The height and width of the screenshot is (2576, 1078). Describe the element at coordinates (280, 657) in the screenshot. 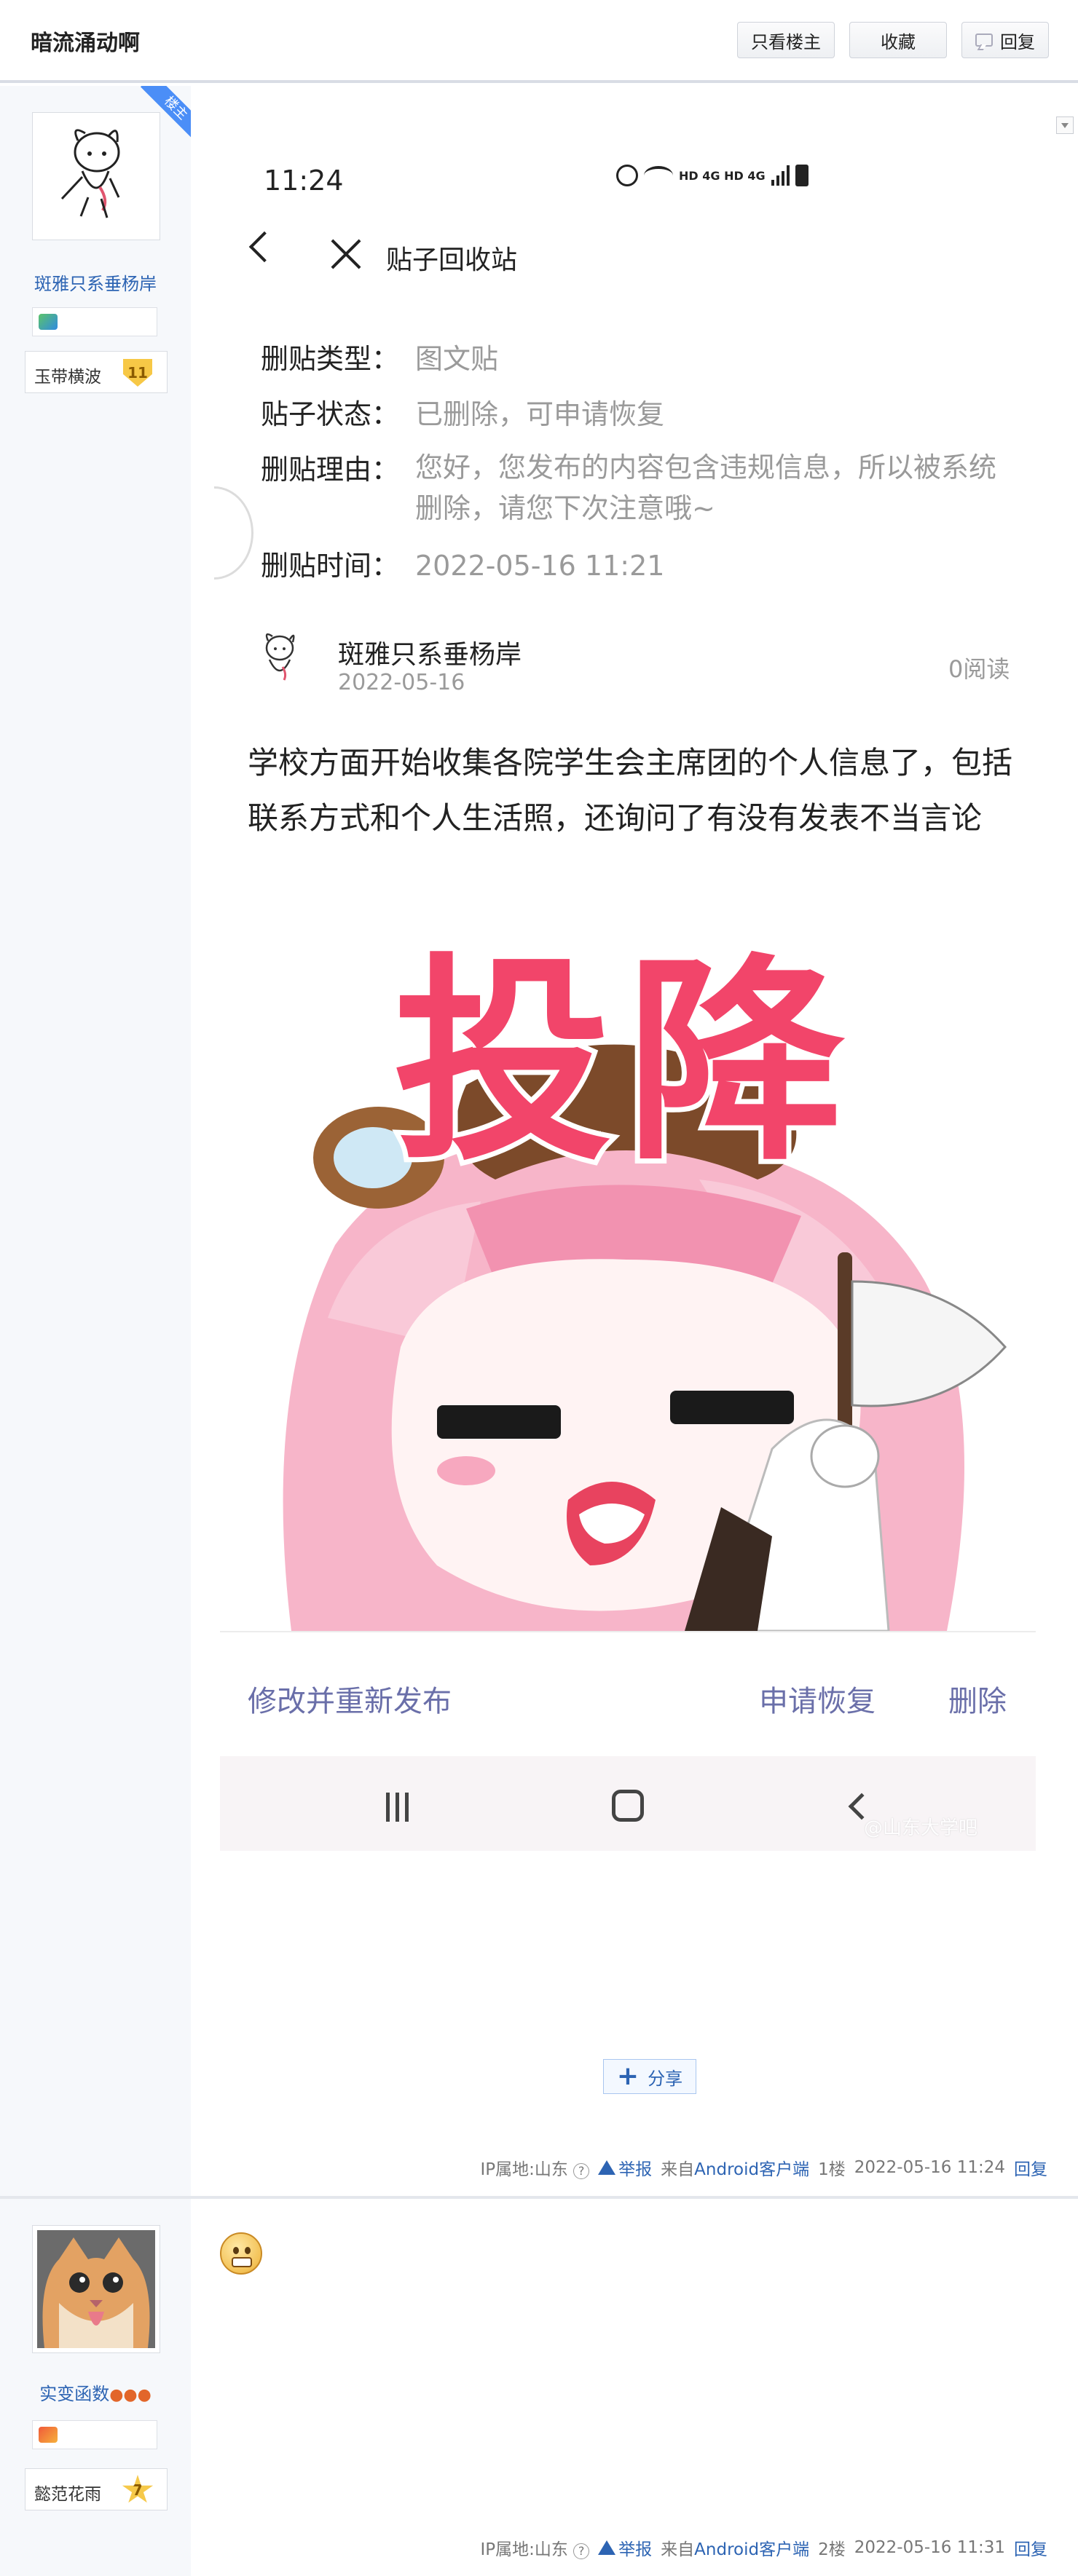

I see `author-avatar-icon` at that location.